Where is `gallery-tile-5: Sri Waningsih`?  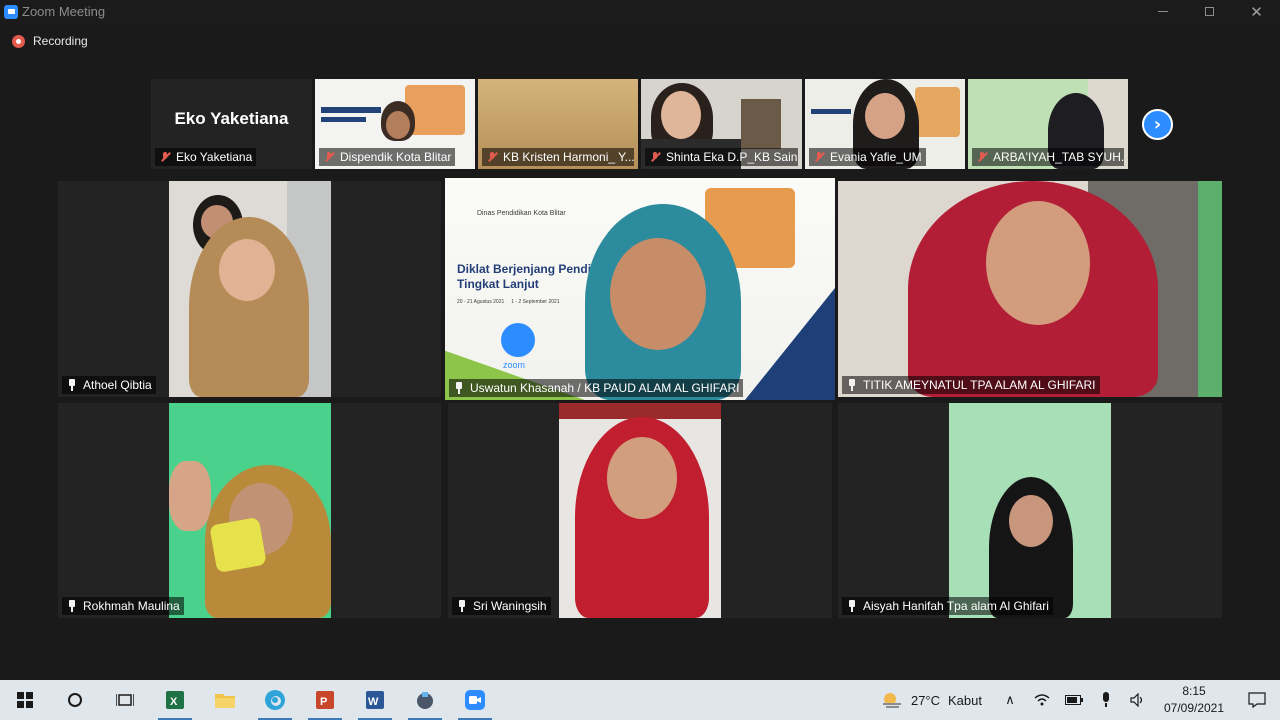 gallery-tile-5: Sri Waningsih is located at coordinates (640, 510).